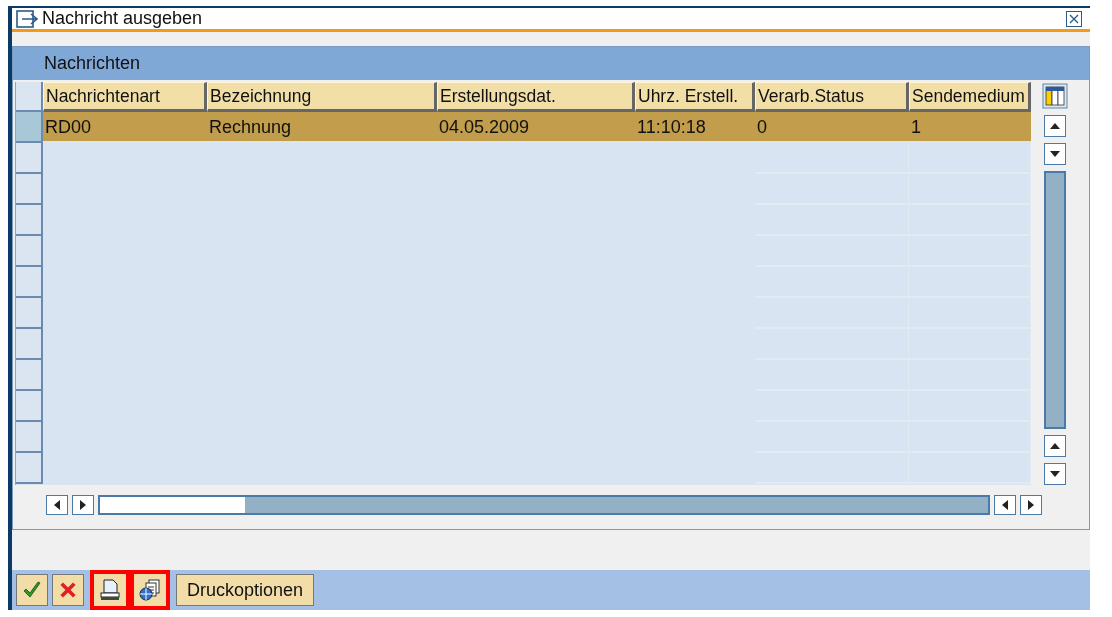 Image resolution: width=1112 pixels, height=617 pixels. I want to click on printer-icon, so click(110, 590).